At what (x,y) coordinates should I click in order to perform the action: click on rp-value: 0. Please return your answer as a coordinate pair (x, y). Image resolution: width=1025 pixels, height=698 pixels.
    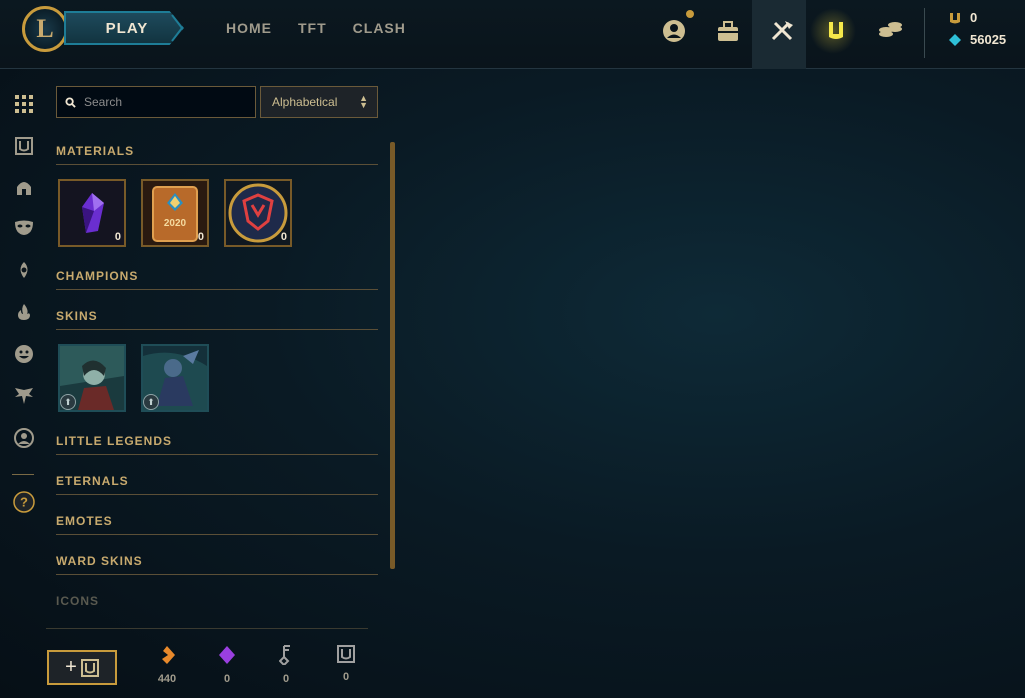
    Looking at the image, I should click on (974, 17).